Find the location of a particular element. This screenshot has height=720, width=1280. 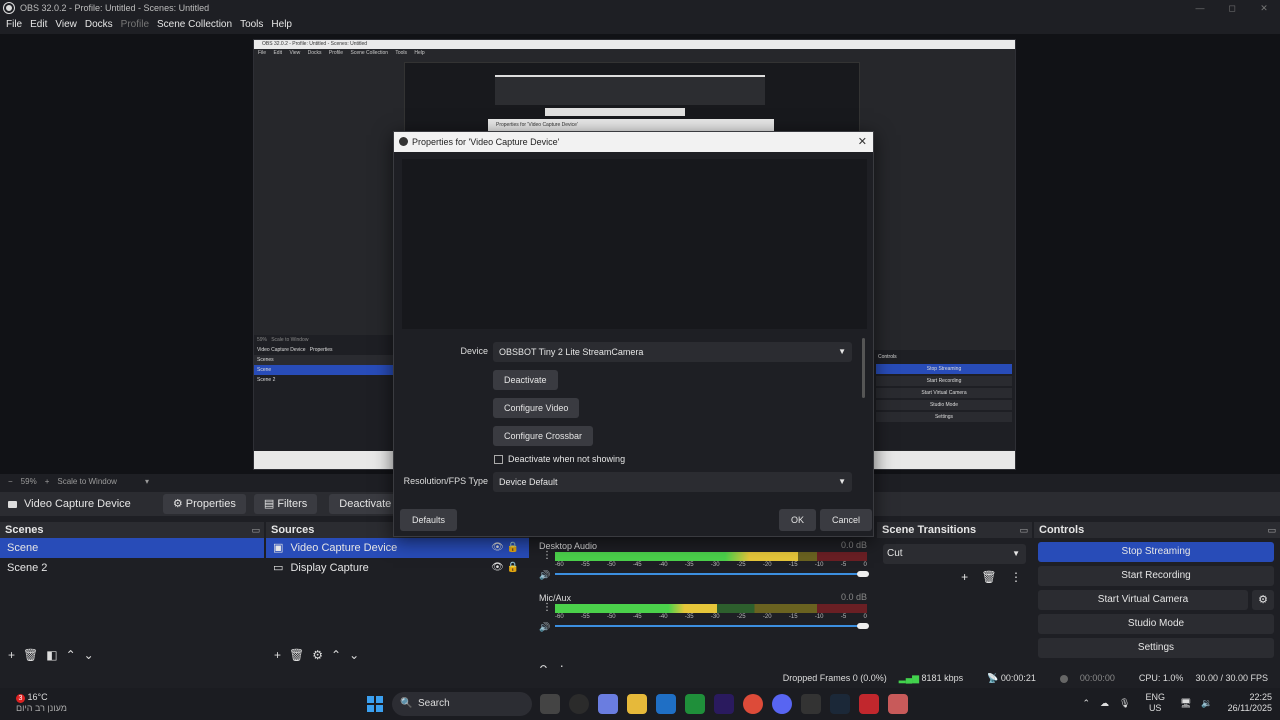

nested-menu-item: Docks is located at coordinates (314, 53).